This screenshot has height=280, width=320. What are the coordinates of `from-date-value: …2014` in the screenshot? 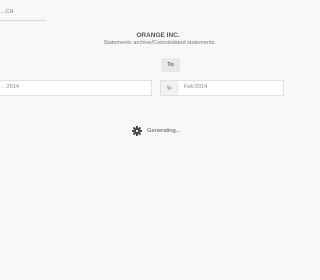 It's located at (10, 87).